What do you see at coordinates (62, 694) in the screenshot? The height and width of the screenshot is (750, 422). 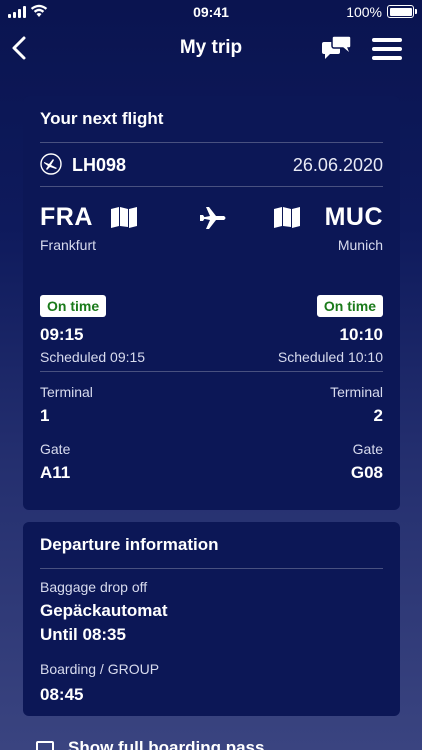 I see `boarding-time: 08:45` at bounding box center [62, 694].